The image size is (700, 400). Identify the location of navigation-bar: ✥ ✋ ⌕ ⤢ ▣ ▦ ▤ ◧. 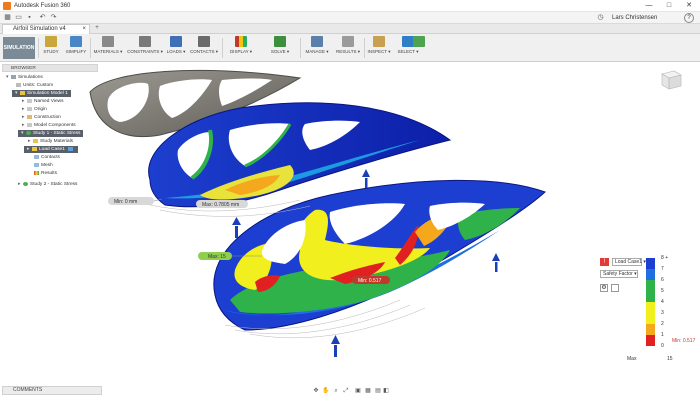
(351, 391).